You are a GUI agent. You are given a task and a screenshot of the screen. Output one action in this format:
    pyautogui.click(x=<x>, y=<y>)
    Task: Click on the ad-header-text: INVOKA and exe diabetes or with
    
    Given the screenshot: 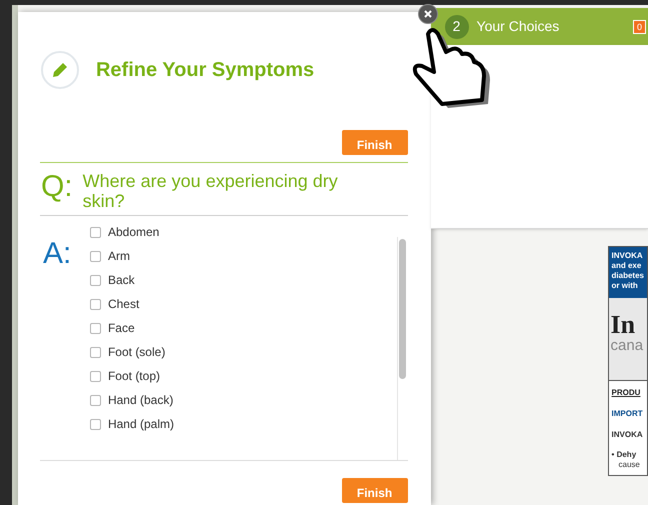 What is the action you would take?
    pyautogui.click(x=627, y=272)
    